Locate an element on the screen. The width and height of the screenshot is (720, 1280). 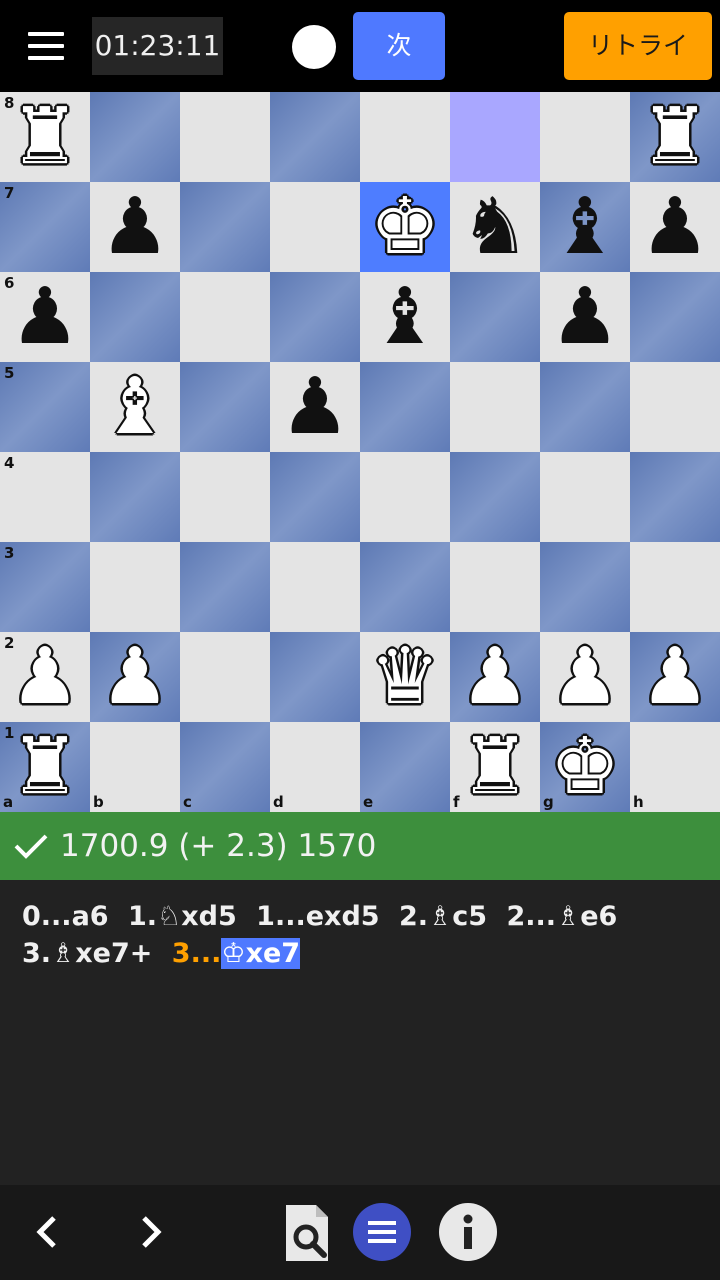
square-c7 is located at coordinates (225, 227).